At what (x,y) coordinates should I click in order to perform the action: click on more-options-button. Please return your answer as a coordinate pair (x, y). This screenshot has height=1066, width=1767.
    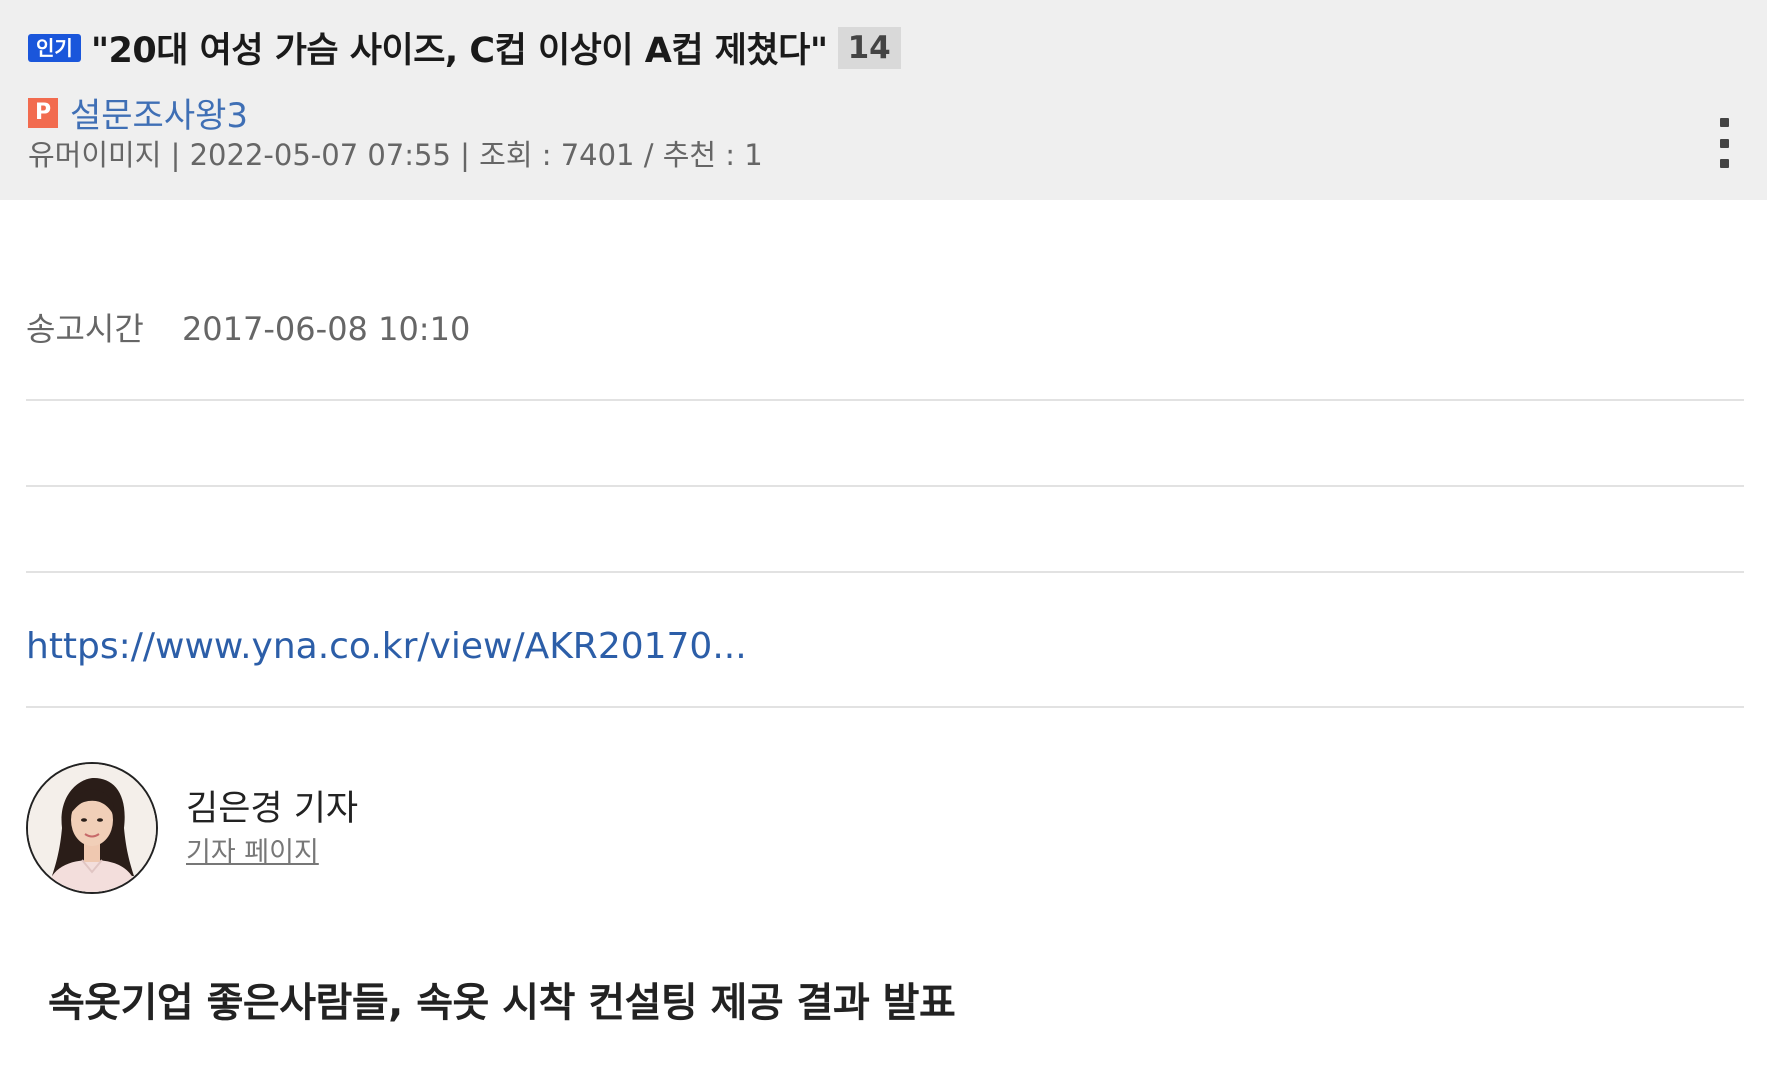
    Looking at the image, I should click on (1724, 143).